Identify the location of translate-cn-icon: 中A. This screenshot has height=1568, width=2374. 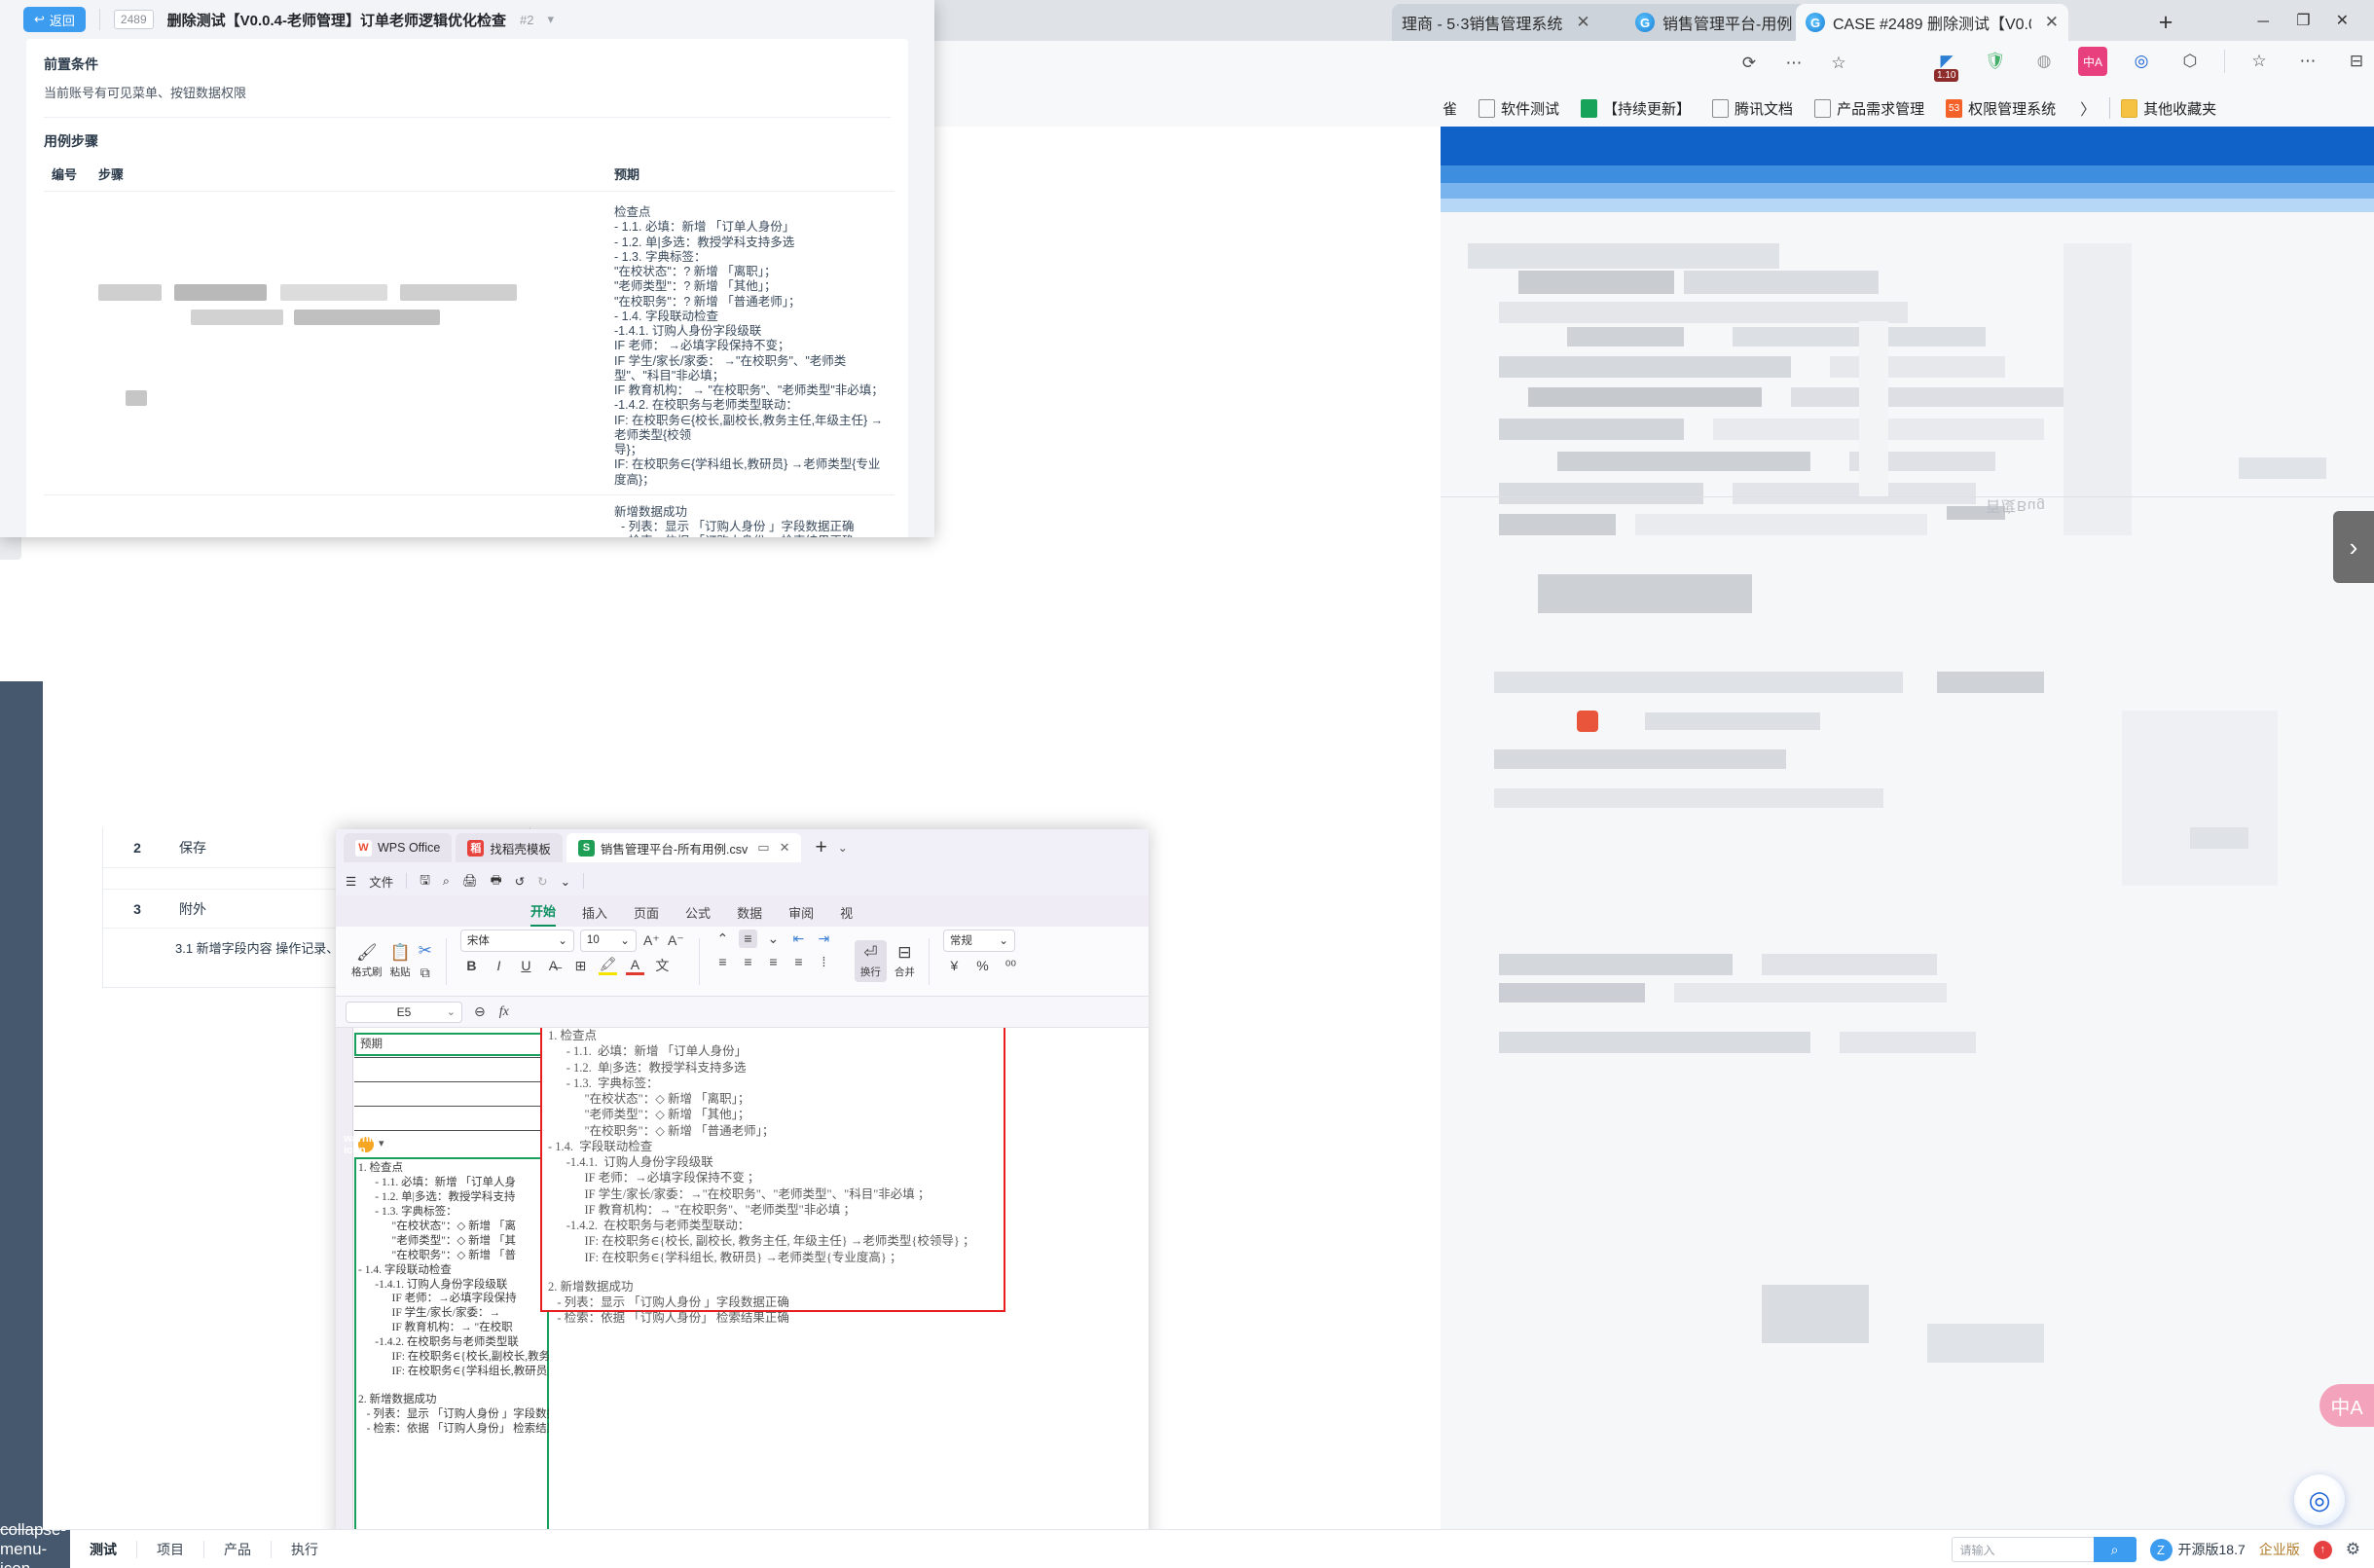
(2092, 61).